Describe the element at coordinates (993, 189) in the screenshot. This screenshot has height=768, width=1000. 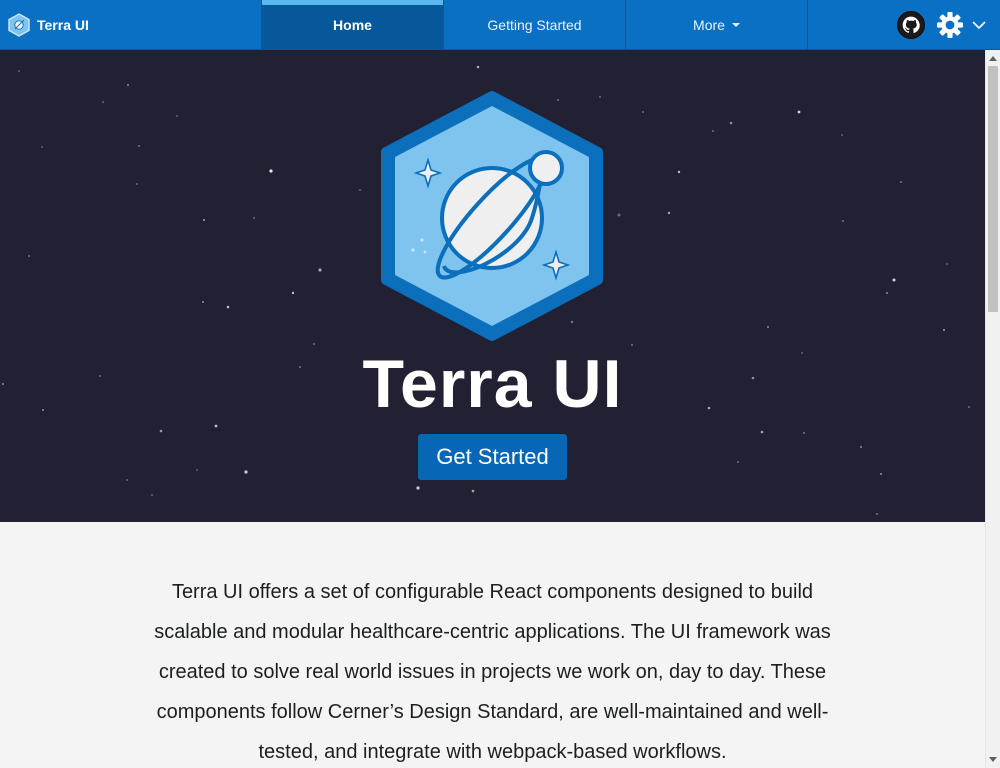
I see `scrollbar-thumb` at that location.